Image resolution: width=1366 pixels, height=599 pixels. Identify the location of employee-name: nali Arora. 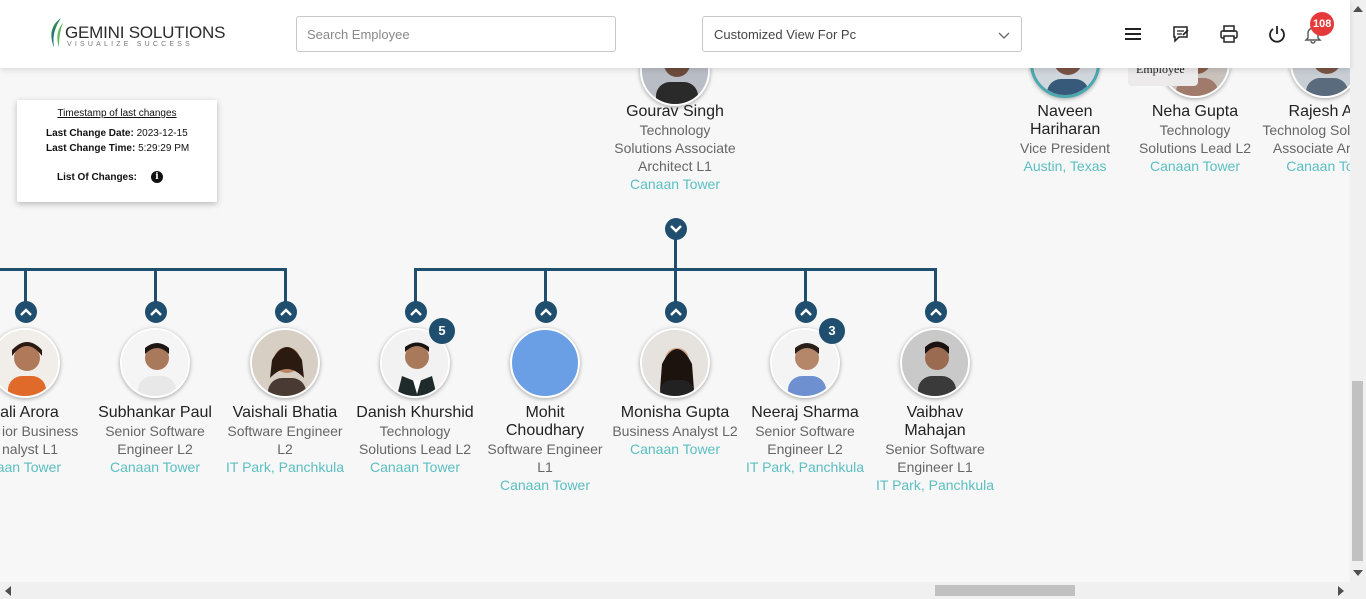
(29, 412).